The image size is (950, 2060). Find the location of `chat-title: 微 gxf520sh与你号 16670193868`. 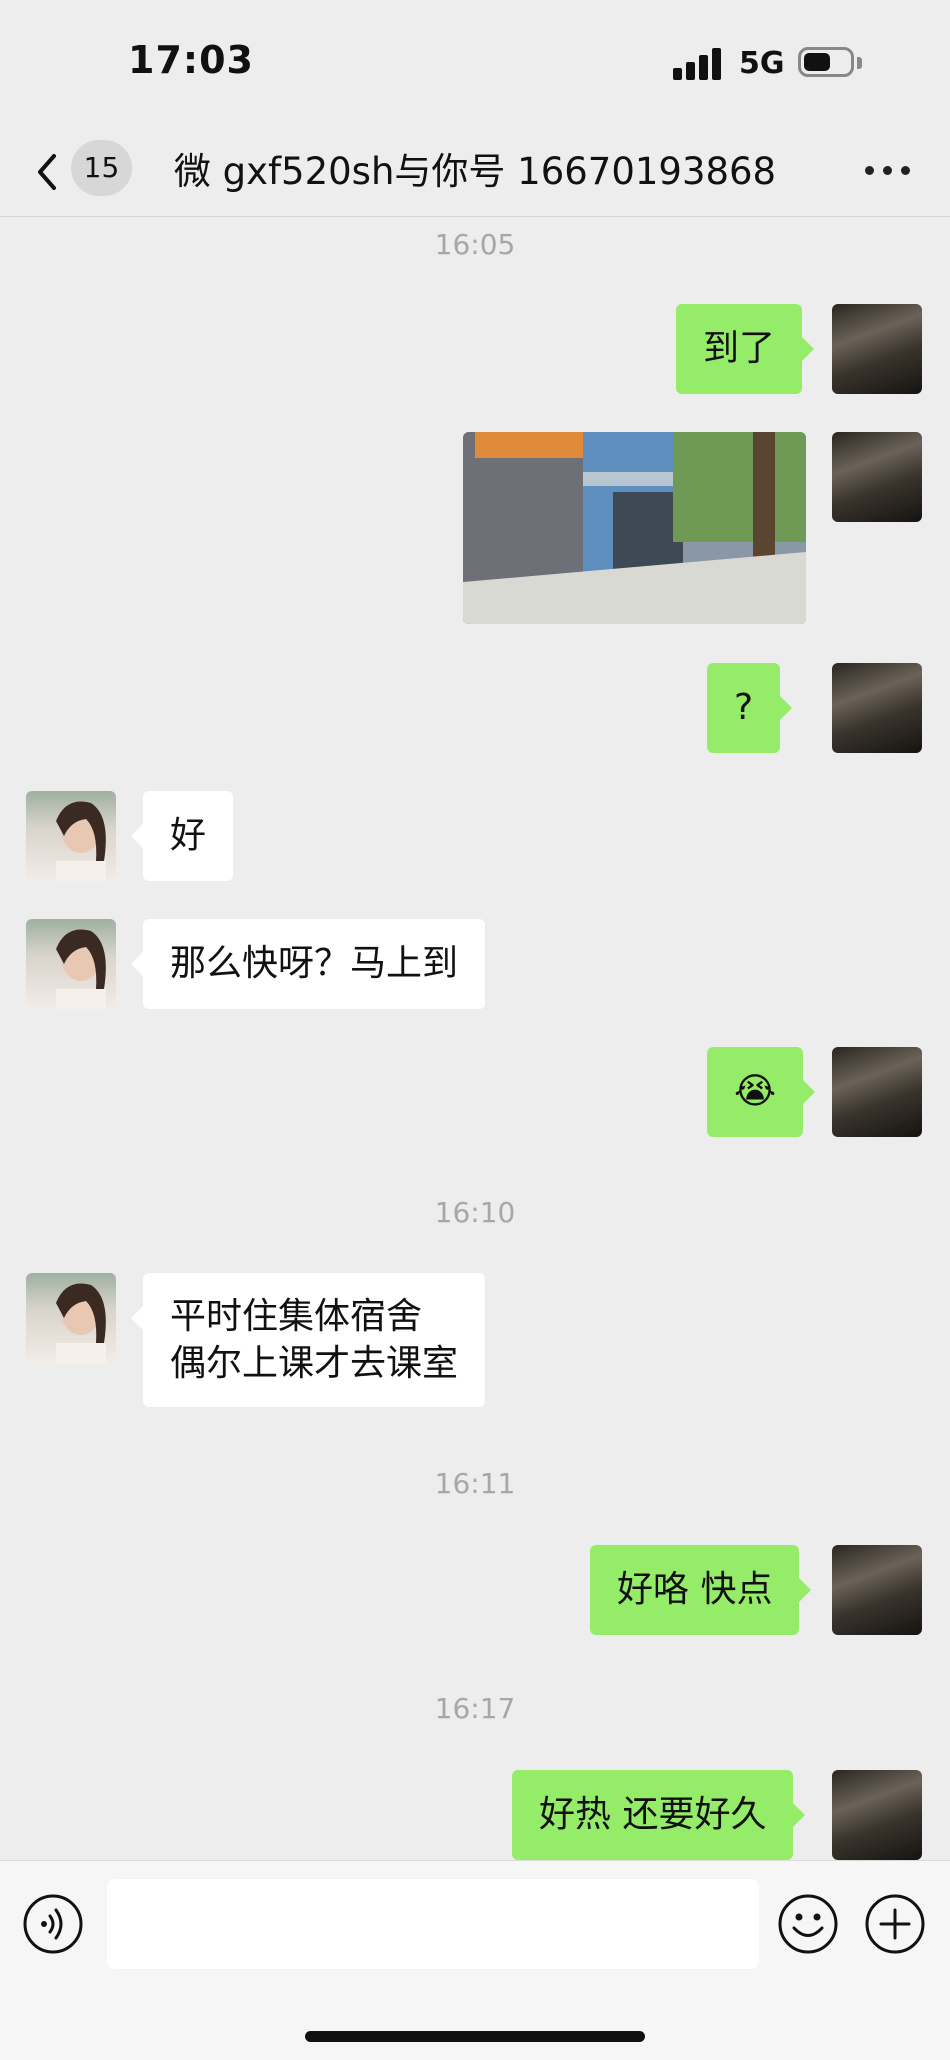

chat-title: 微 gxf520sh与你号 16670193868 is located at coordinates (475, 171).